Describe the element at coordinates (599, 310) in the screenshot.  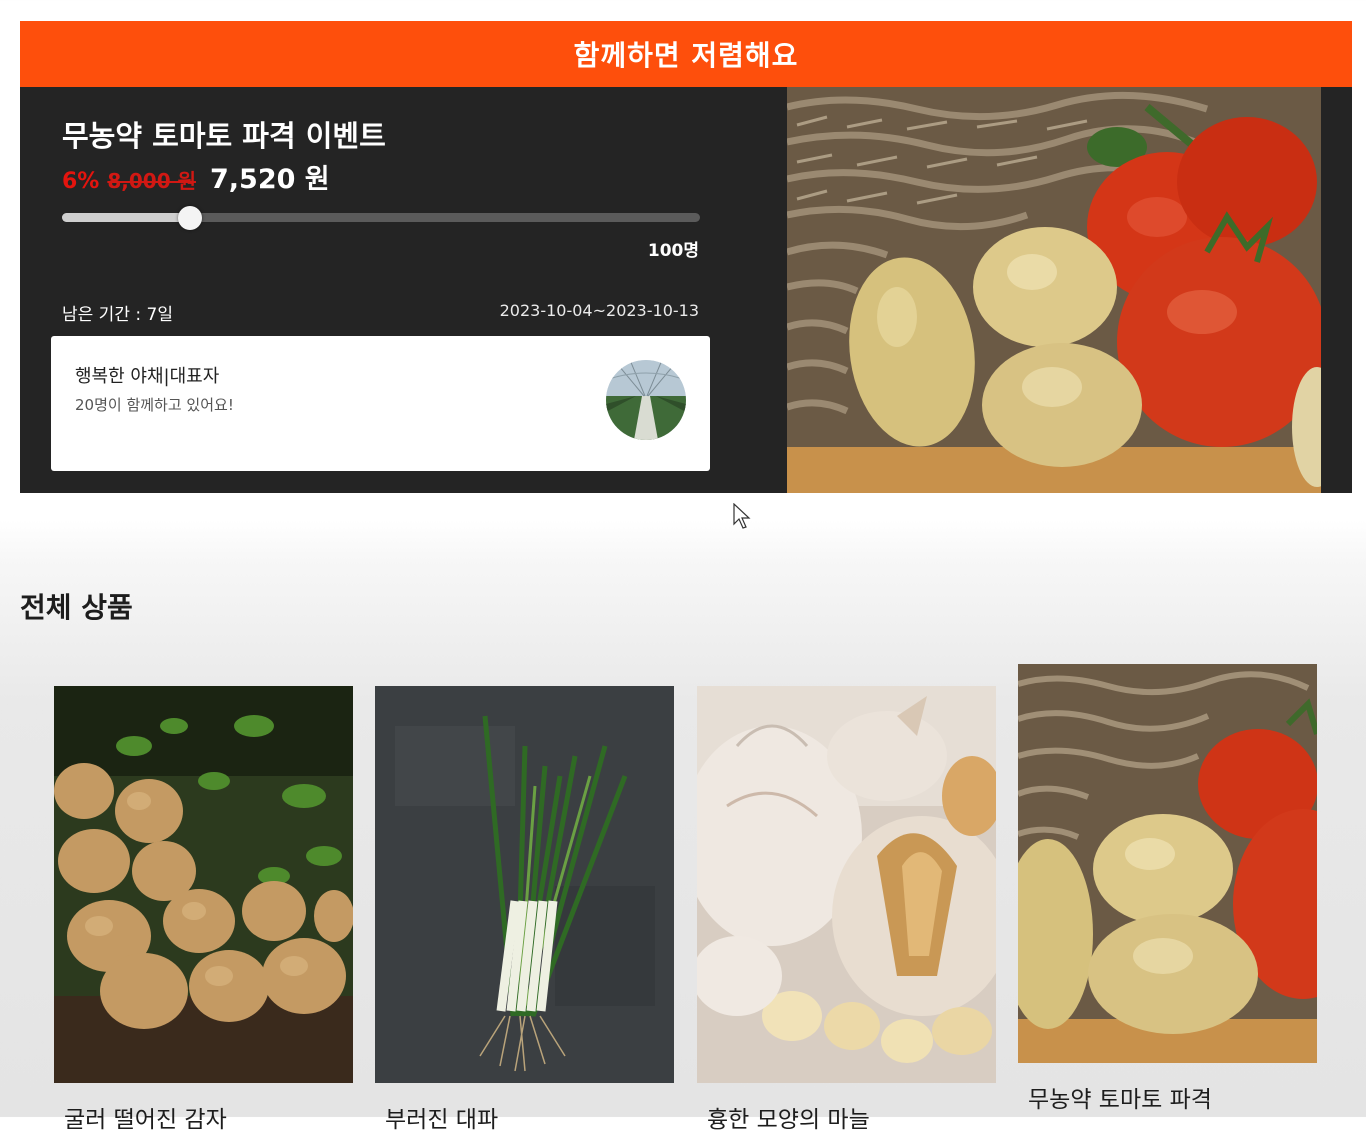
I see `event-period-range: 2023-10-04~2023-10-13` at that location.